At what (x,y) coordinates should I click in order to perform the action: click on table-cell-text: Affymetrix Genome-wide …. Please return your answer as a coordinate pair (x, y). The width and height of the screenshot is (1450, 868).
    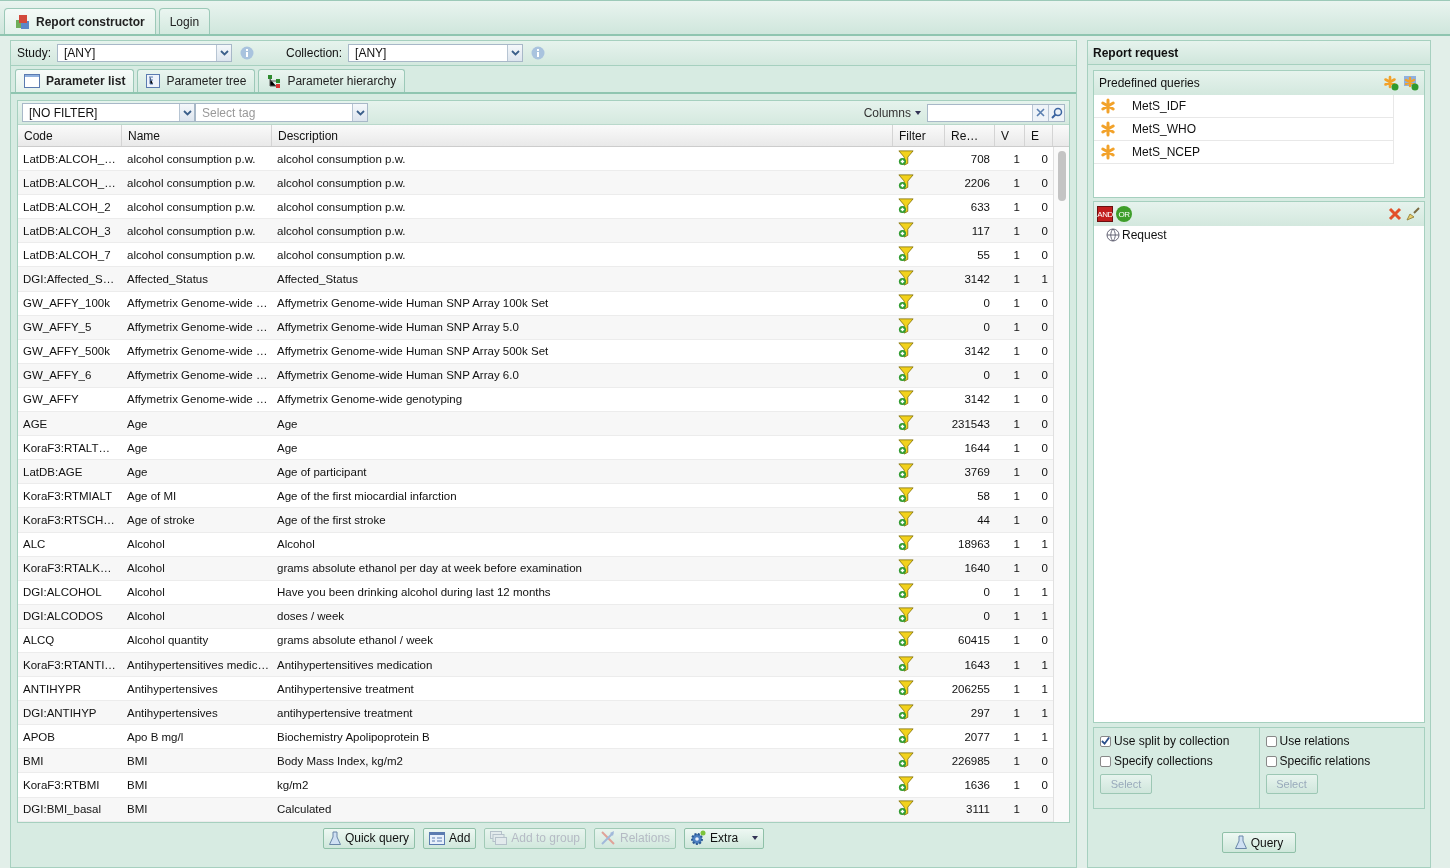
    Looking at the image, I should click on (197, 375).